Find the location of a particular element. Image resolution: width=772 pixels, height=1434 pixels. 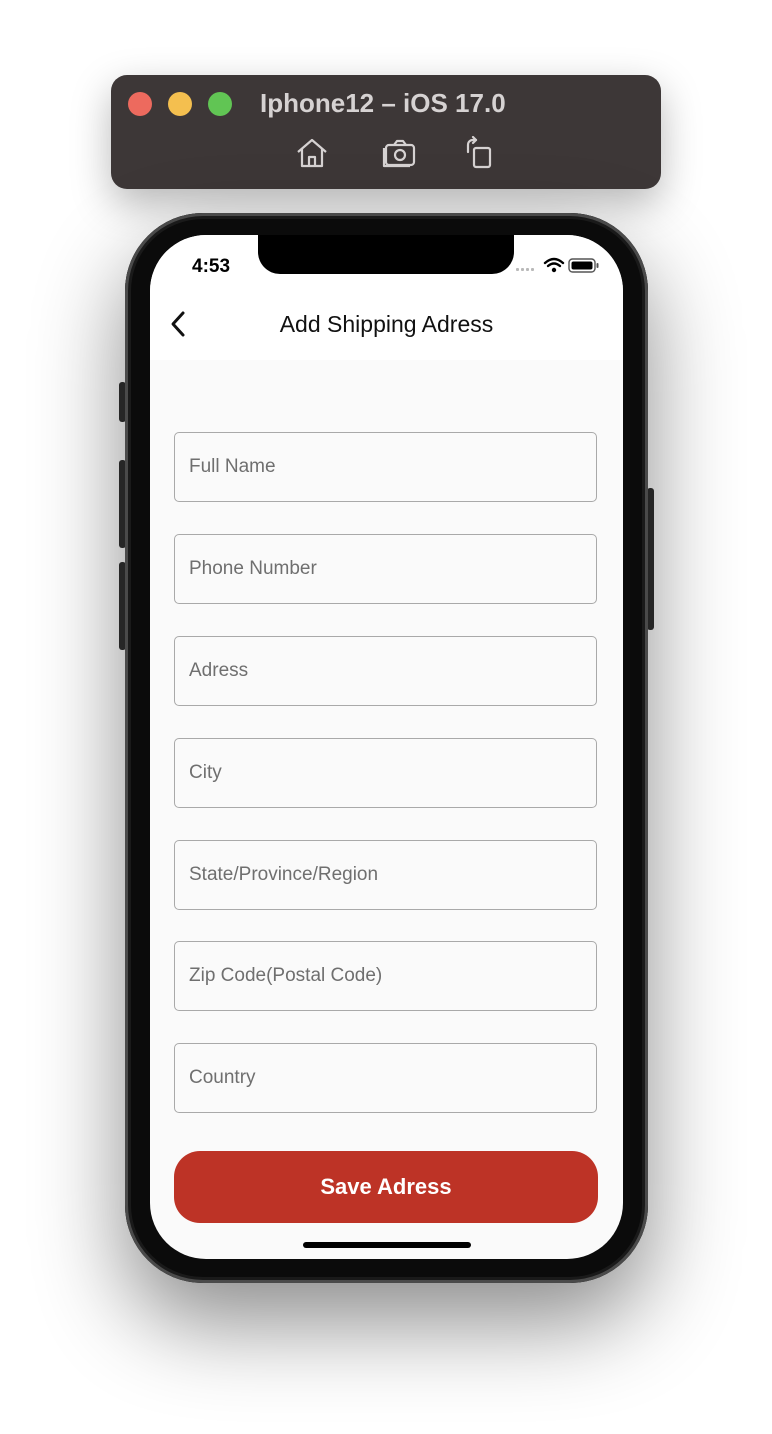

status-time: 4:53 is located at coordinates (211, 266).